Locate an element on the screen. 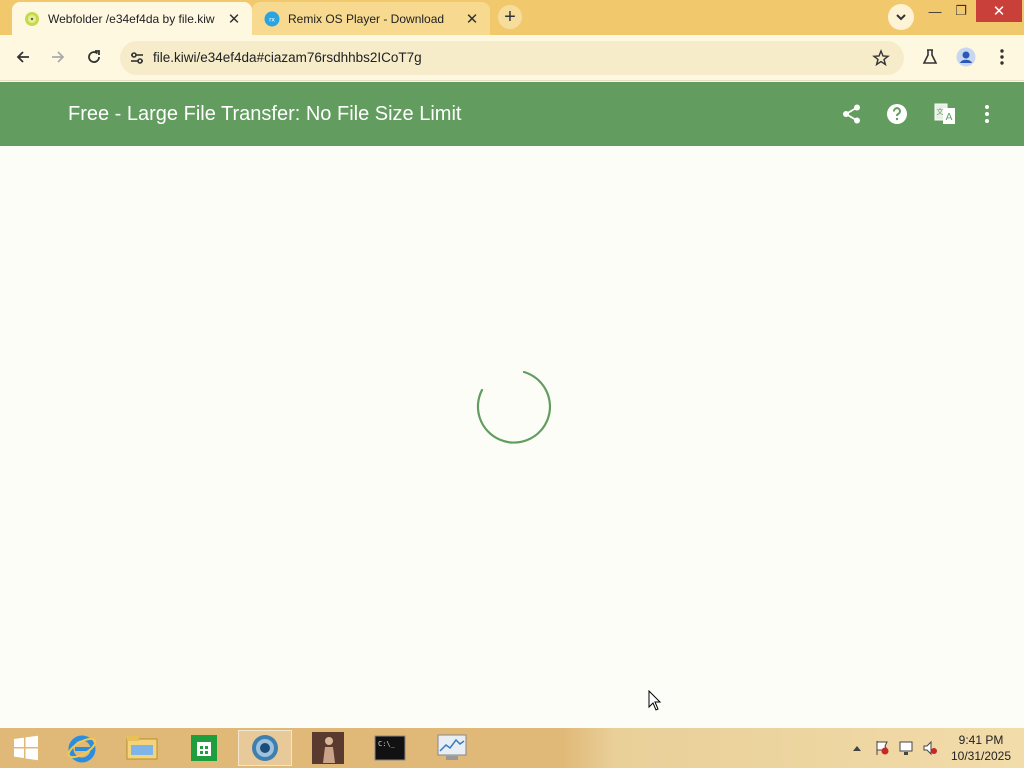  taskbar-store is located at coordinates (204, 748).